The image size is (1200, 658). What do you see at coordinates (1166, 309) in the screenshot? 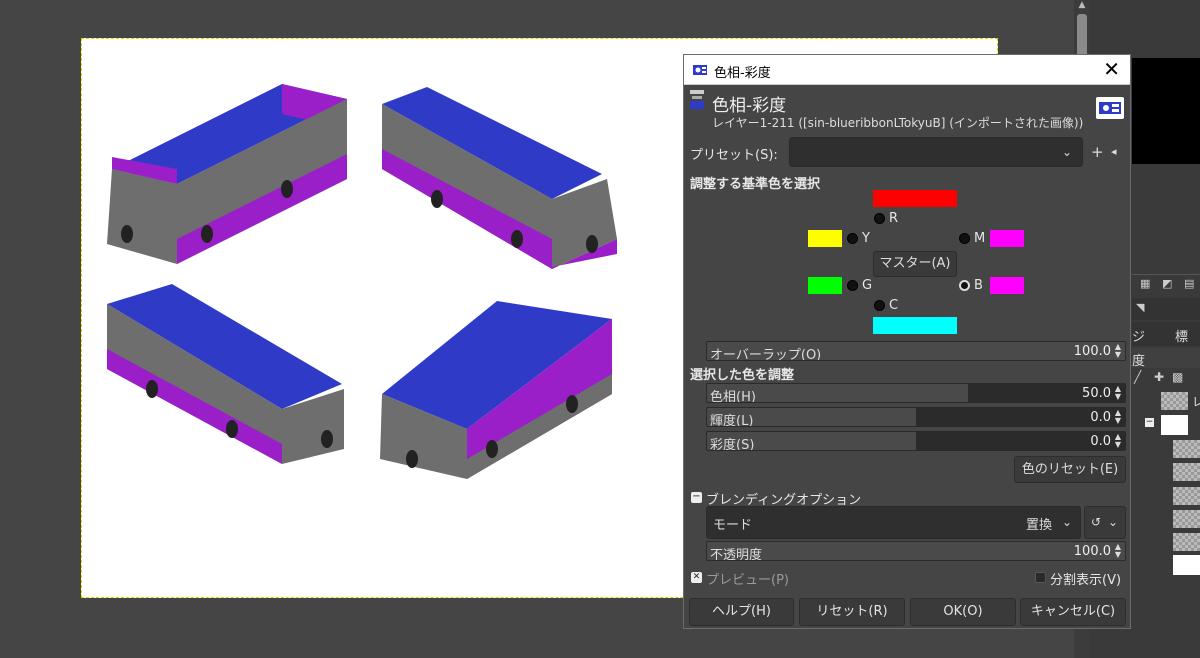
I see `layers-toolbar: ◥` at bounding box center [1166, 309].